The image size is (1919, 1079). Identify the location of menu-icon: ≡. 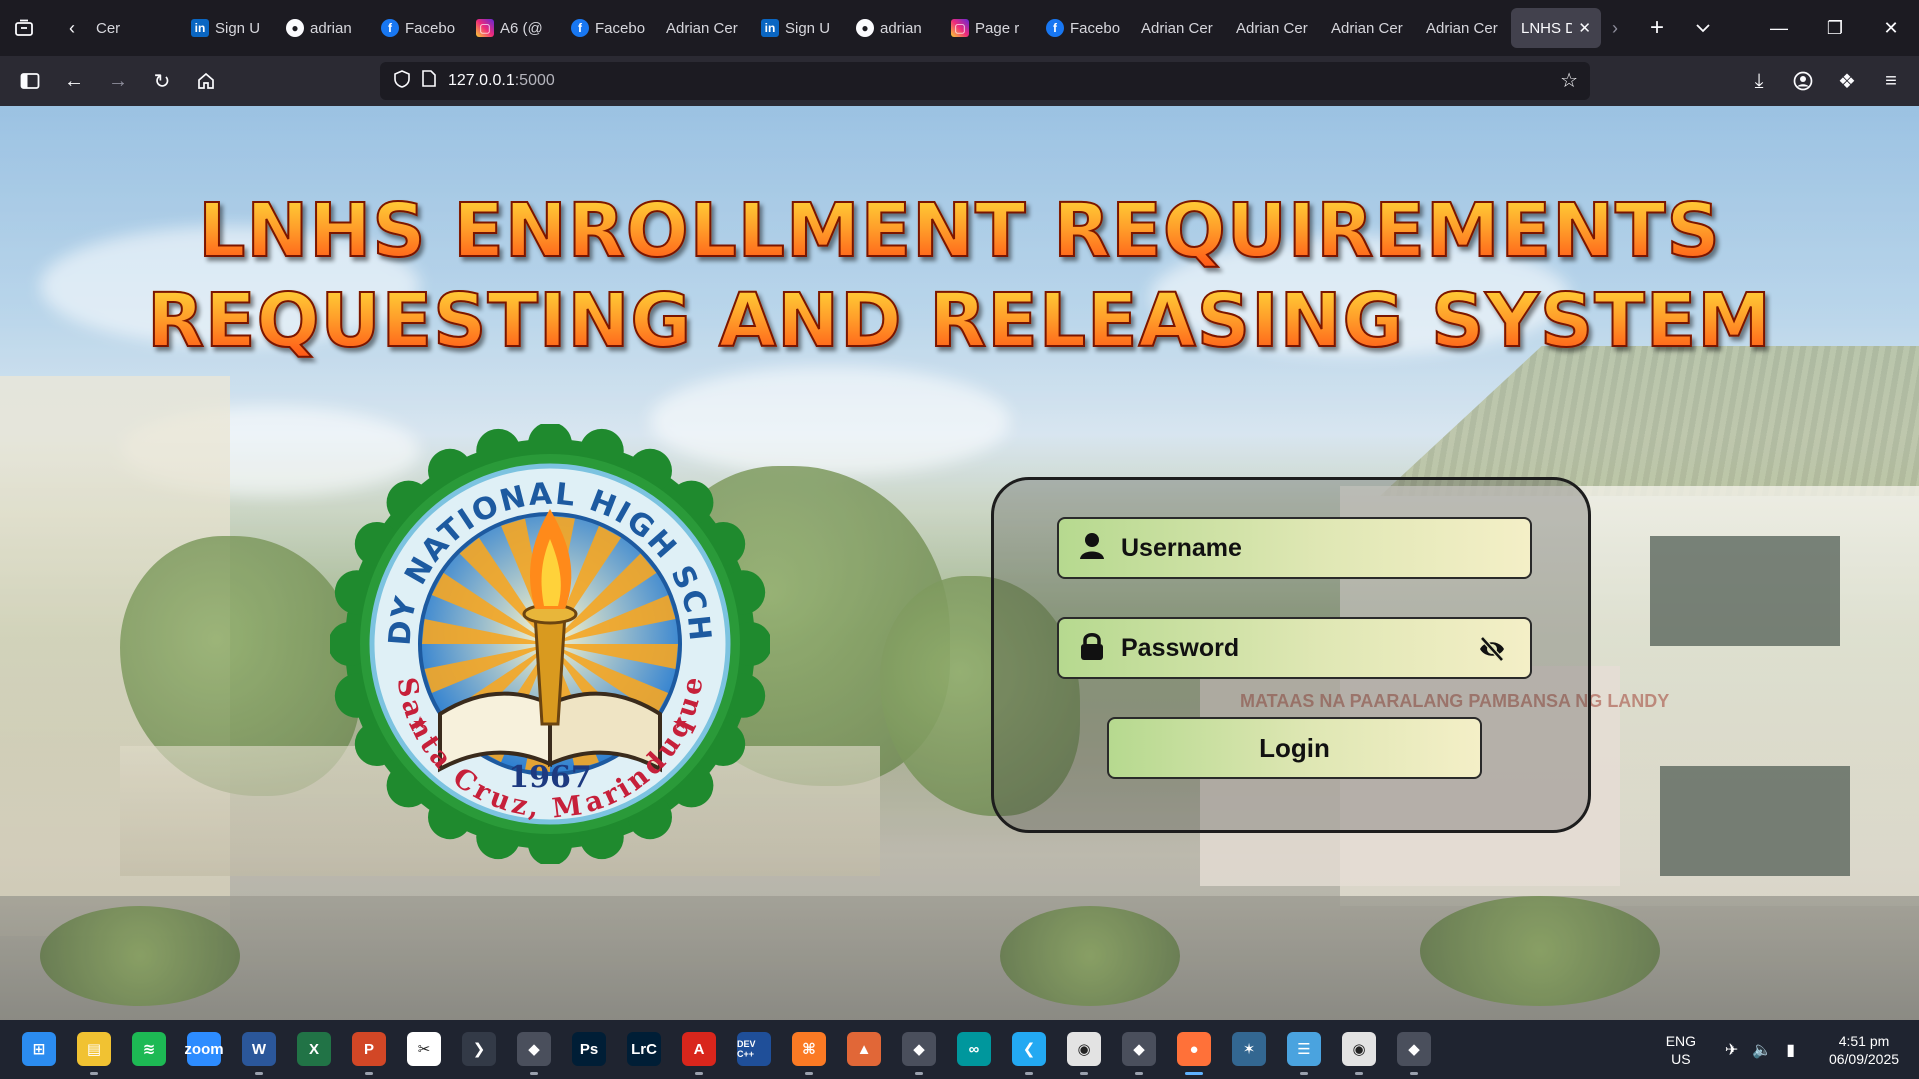
(1891, 81).